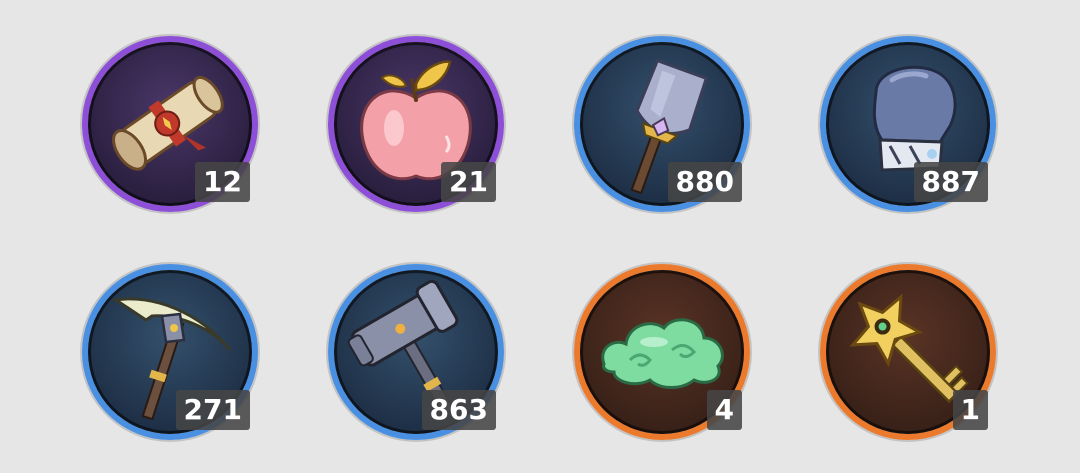  I want to click on item-count: 21, so click(468, 182).